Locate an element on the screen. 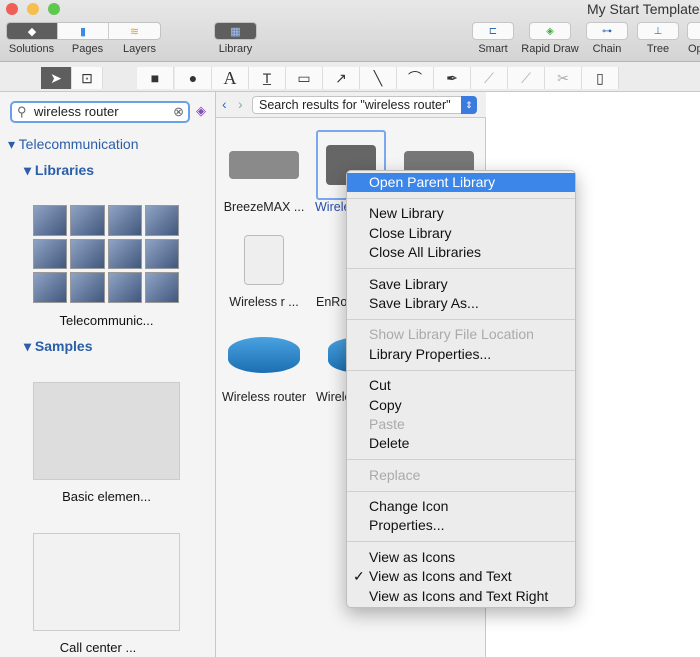 The width and height of the screenshot is (700, 657). rectangle-icon: ■ is located at coordinates (155, 78).